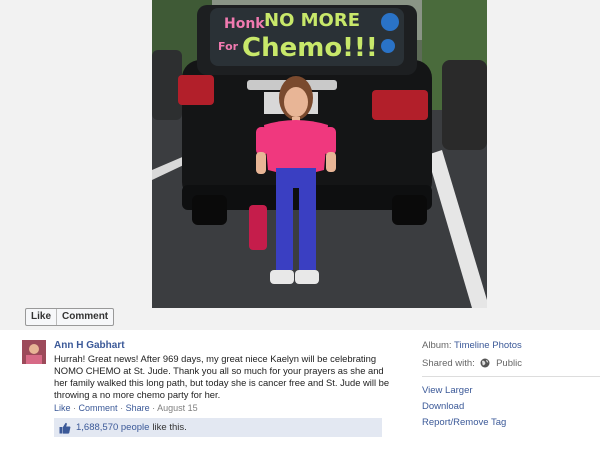  What do you see at coordinates (62, 408) in the screenshot?
I see `post-like-link: Like` at bounding box center [62, 408].